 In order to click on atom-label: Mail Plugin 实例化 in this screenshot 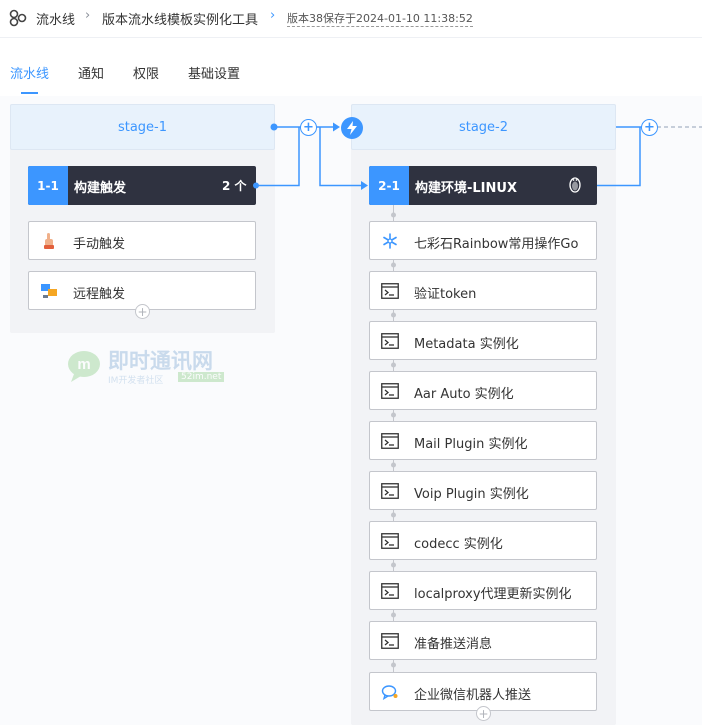, I will do `click(471, 444)`.